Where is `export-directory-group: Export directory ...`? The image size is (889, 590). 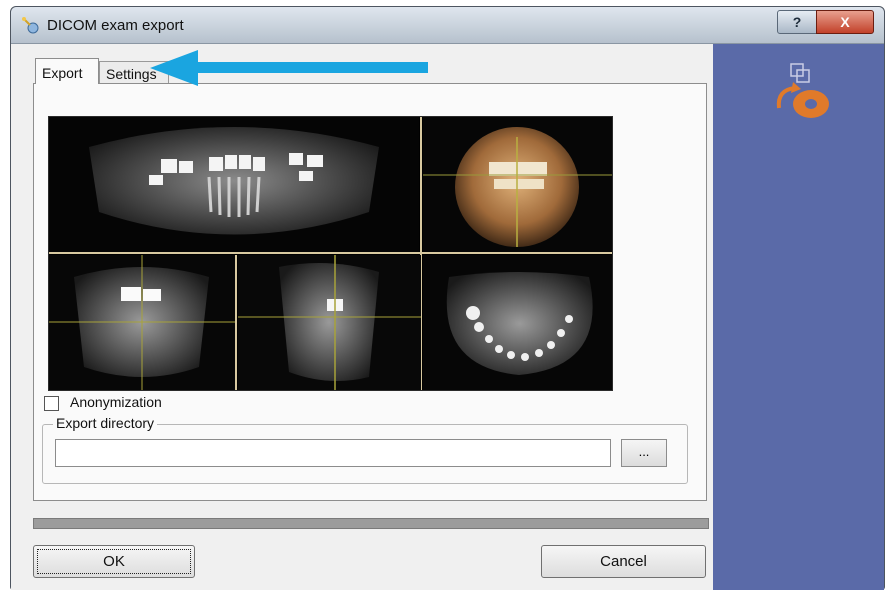
export-directory-group: Export directory ... is located at coordinates (365, 449).